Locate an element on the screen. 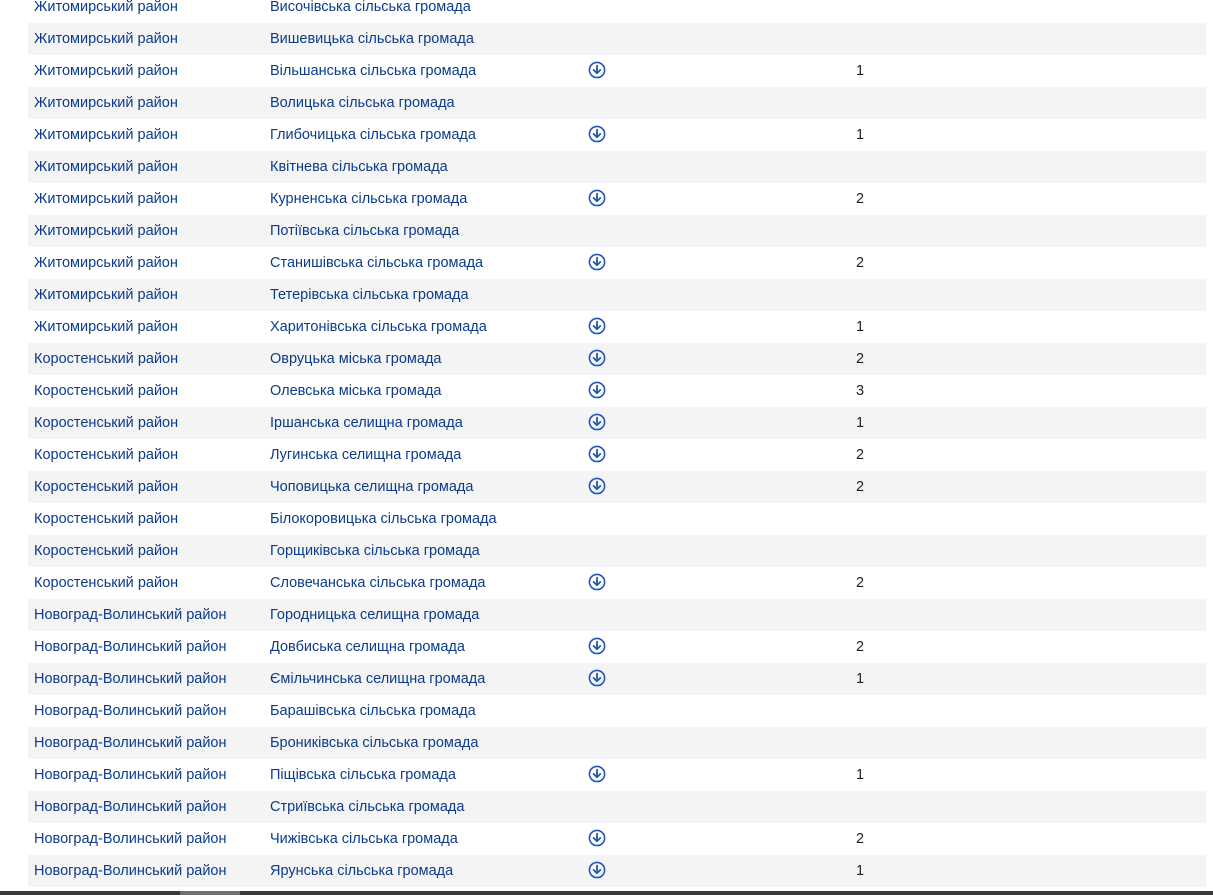 The width and height of the screenshot is (1213, 895). hromada-link: Городницька селищна громада is located at coordinates (374, 615).